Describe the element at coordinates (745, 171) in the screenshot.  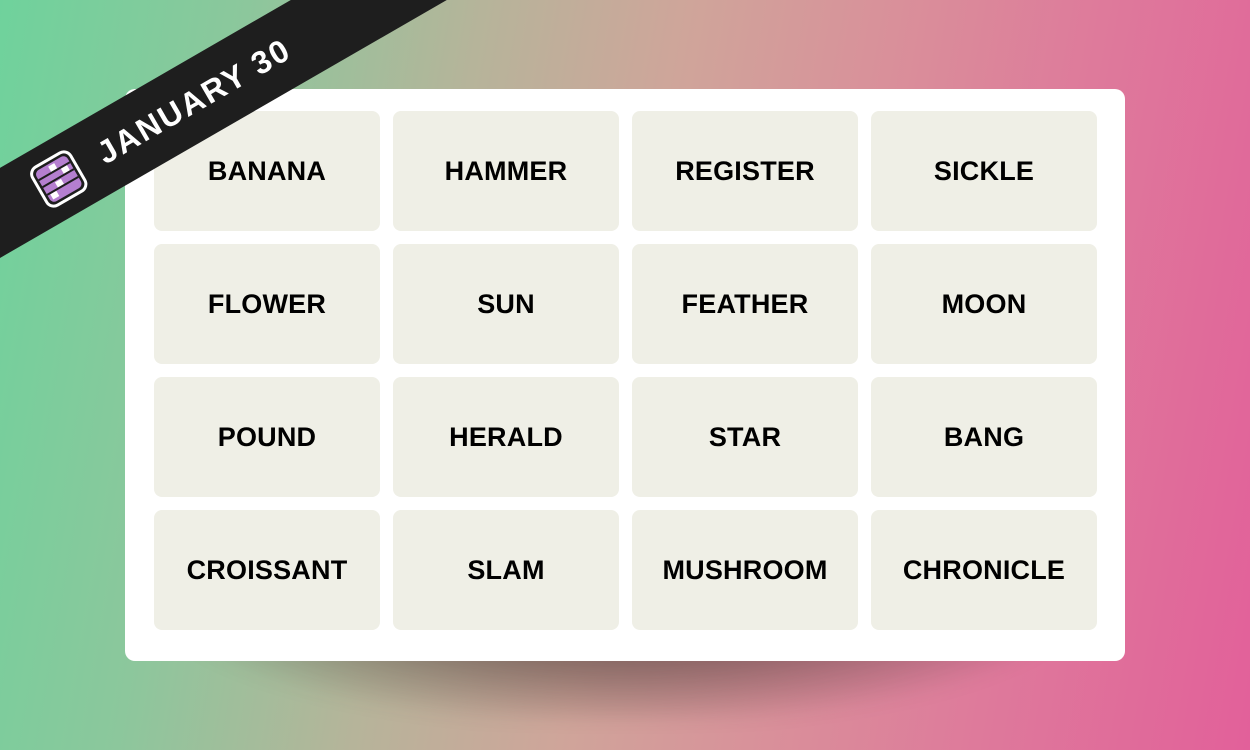
I see `word-tile: REGISTER` at that location.